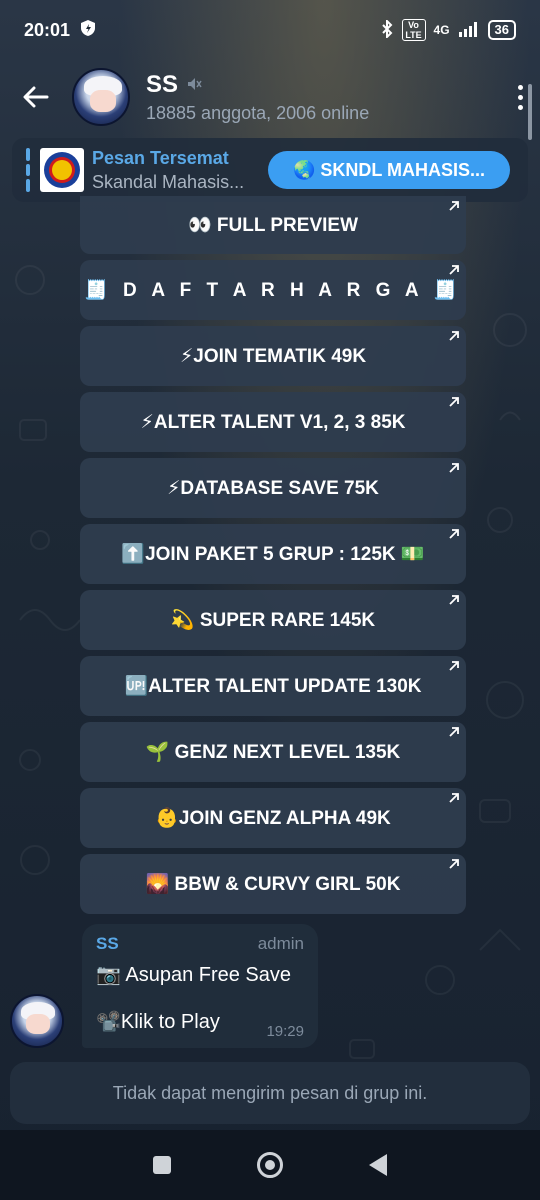 The height and width of the screenshot is (1200, 540). I want to click on status-icons: Vo LTE 4G 36, so click(448, 29).